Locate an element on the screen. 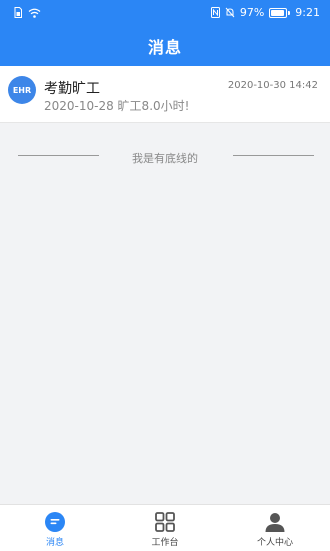 The height and width of the screenshot is (551, 330). end-of-list-text: 我是有底线的 is located at coordinates (165, 158).